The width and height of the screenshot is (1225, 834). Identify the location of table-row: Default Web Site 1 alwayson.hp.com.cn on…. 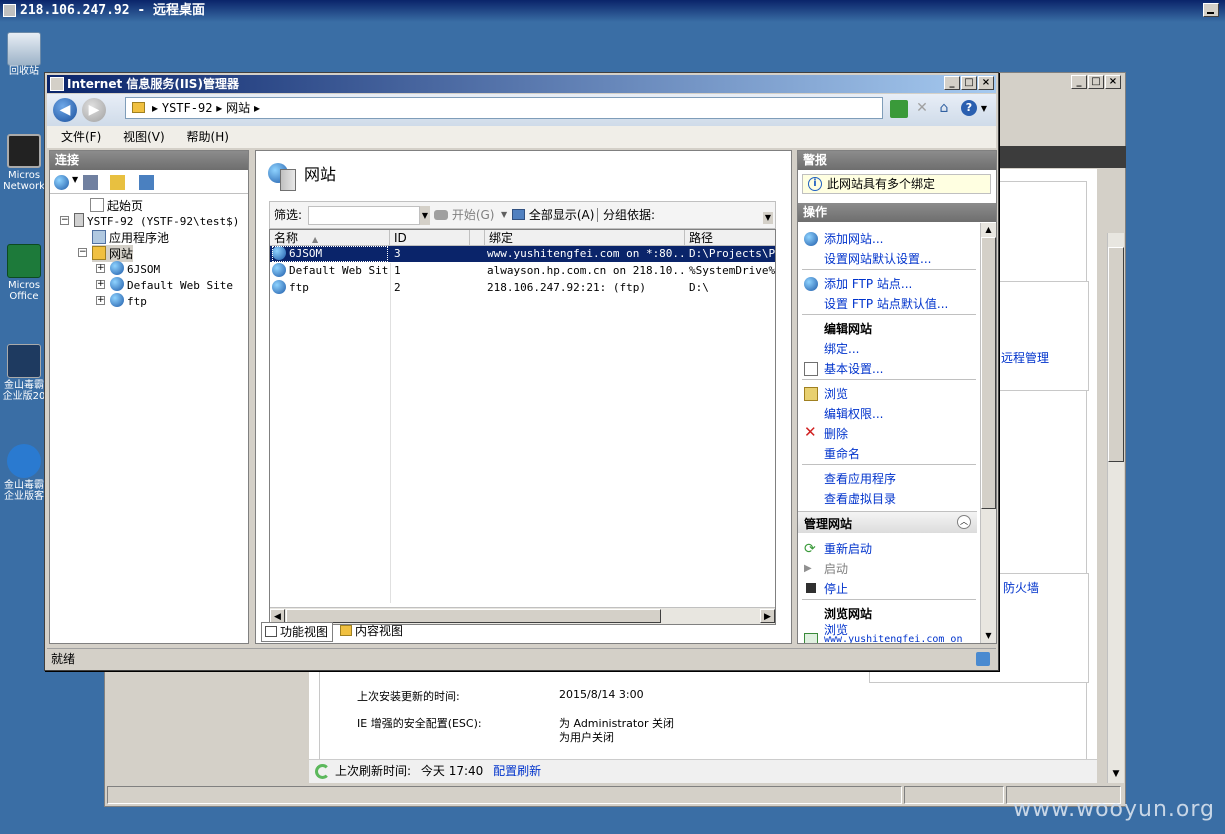
(522, 271).